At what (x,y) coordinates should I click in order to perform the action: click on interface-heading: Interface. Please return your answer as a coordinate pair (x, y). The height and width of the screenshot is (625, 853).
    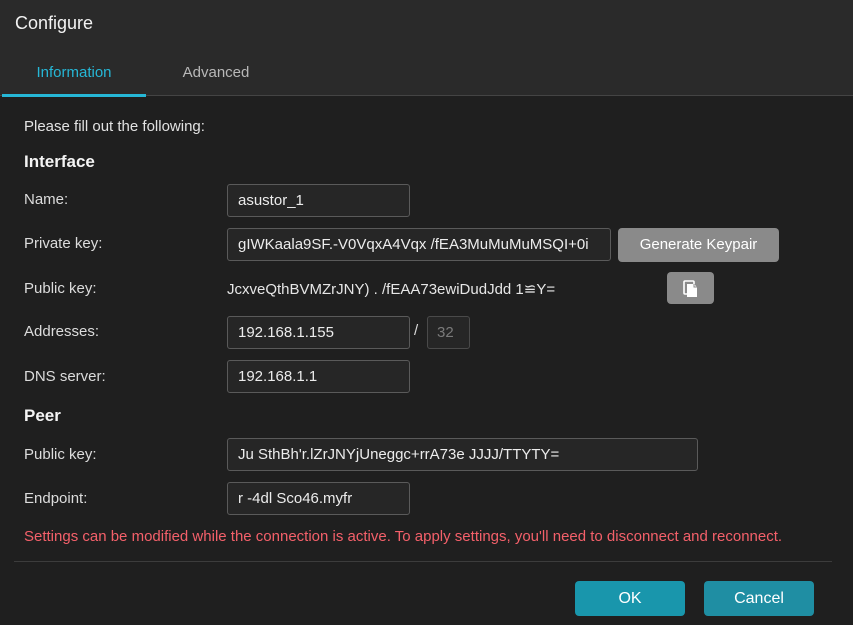
    Looking at the image, I should click on (59, 161).